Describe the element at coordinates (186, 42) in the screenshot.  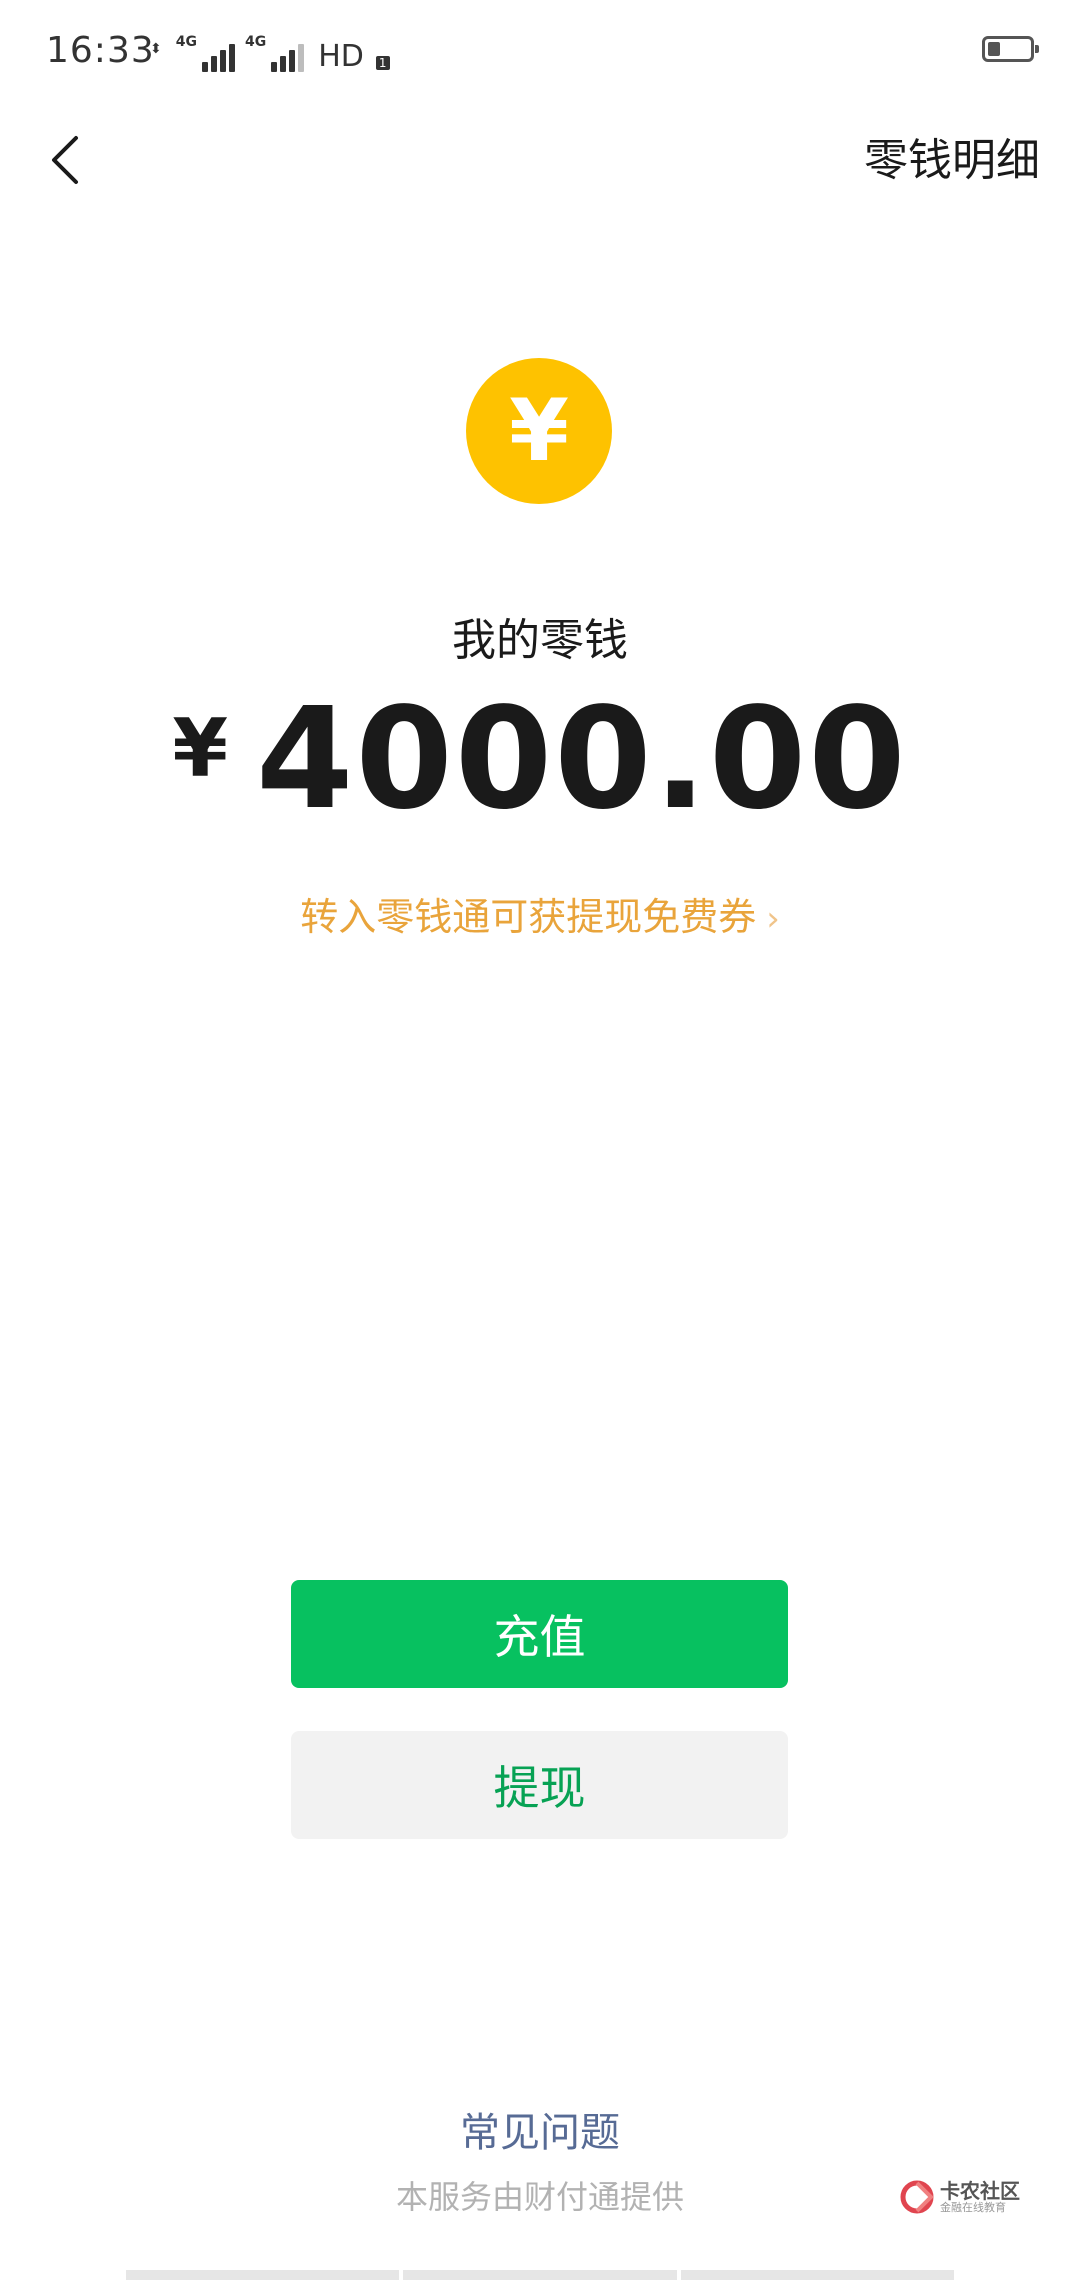
I see `network-type-1: 4G` at that location.